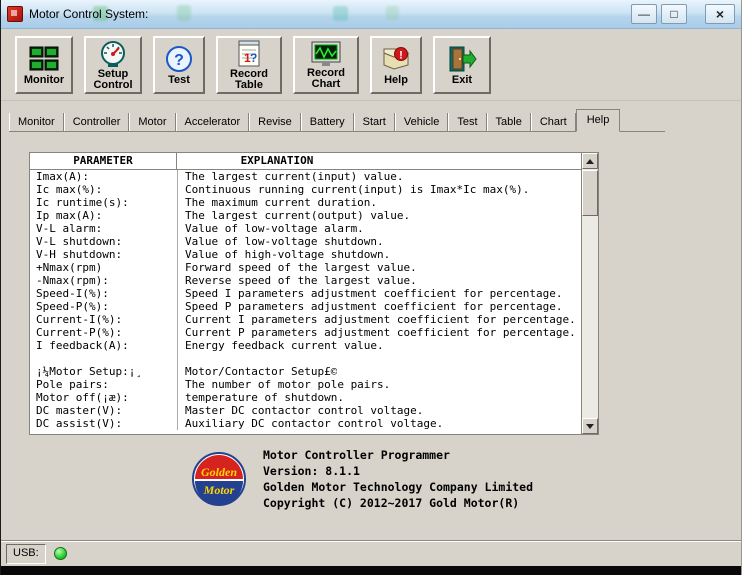  I want to click on title-bar: Motor Control System: — □ ×, so click(371, 14).